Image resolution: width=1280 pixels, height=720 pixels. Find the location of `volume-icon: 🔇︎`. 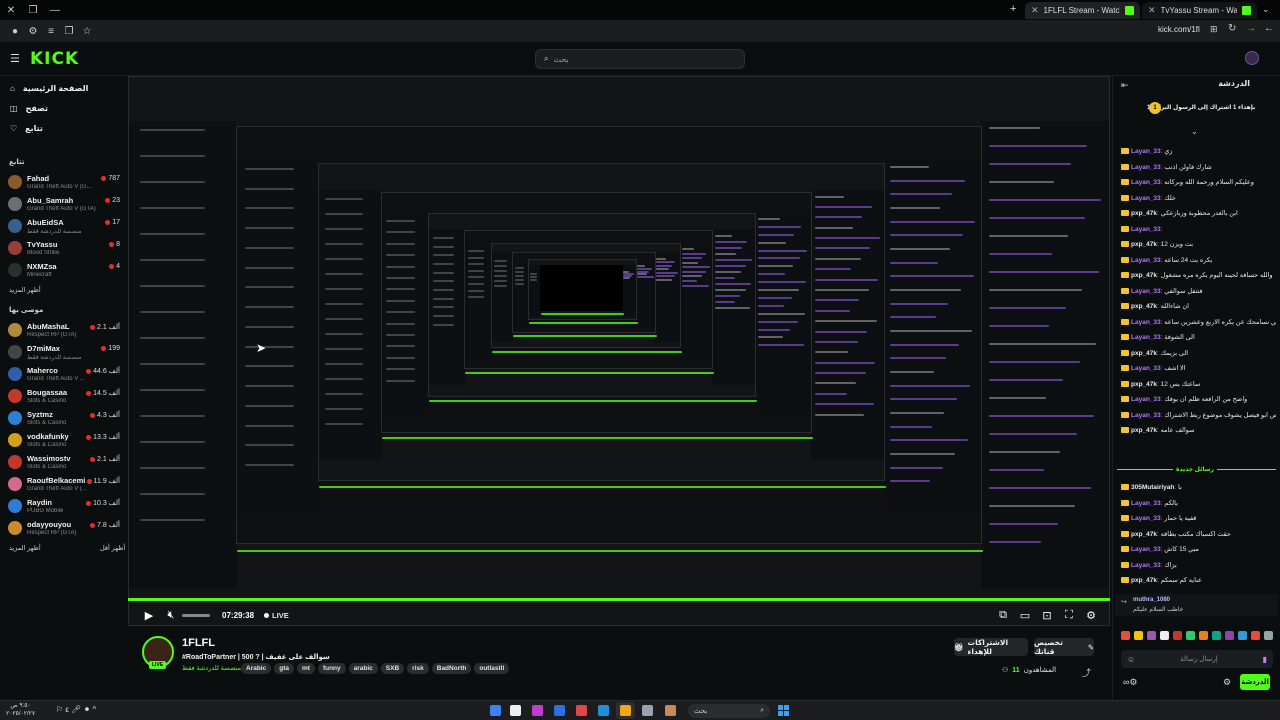

volume-icon: 🔇︎ is located at coordinates (171, 615).